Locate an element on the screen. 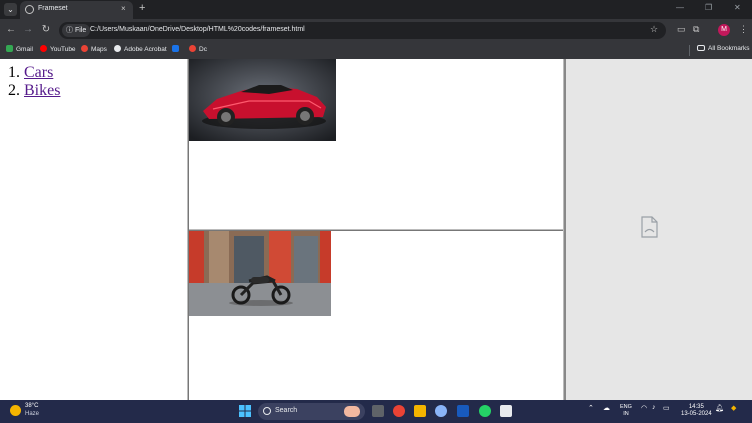 This screenshot has width=752, height=423. bikes-link: Bikes is located at coordinates (42, 90).